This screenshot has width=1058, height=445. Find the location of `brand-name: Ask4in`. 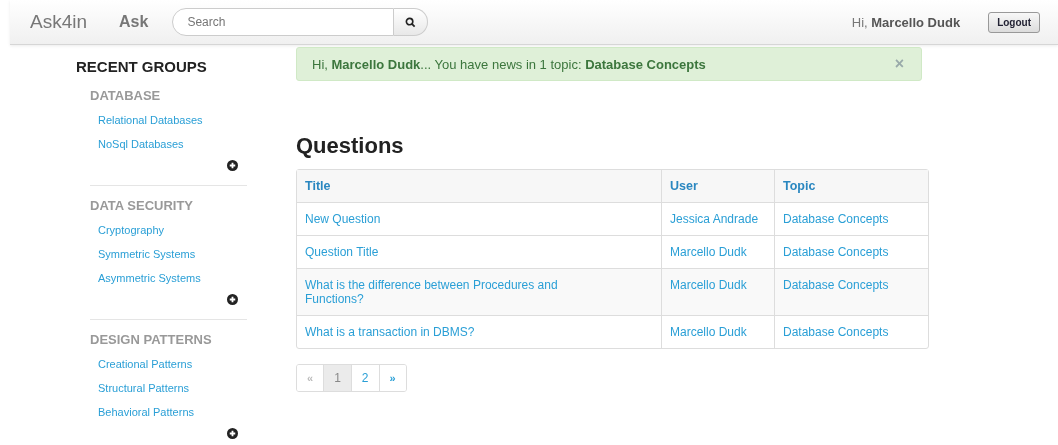

brand-name: Ask4in is located at coordinates (59, 22).